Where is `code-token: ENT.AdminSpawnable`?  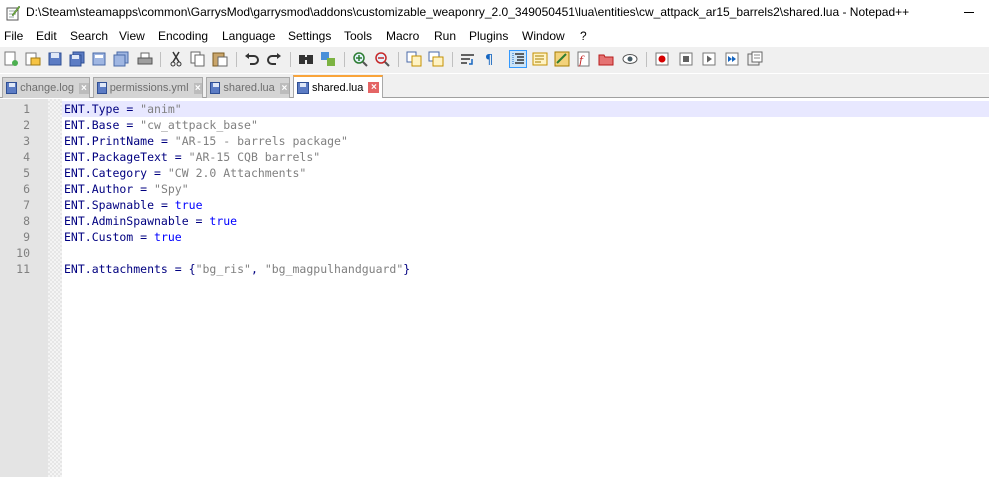 code-token: ENT.AdminSpawnable is located at coordinates (126, 221).